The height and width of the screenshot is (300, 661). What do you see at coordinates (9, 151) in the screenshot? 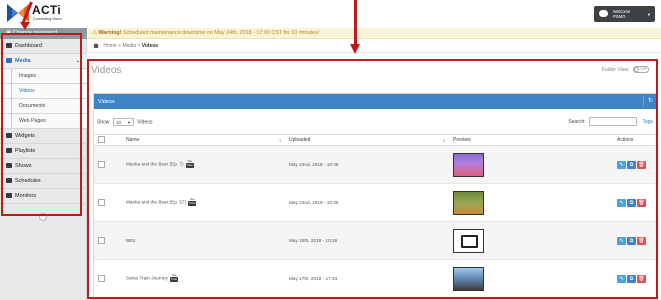
I see `playlist-icon` at bounding box center [9, 151].